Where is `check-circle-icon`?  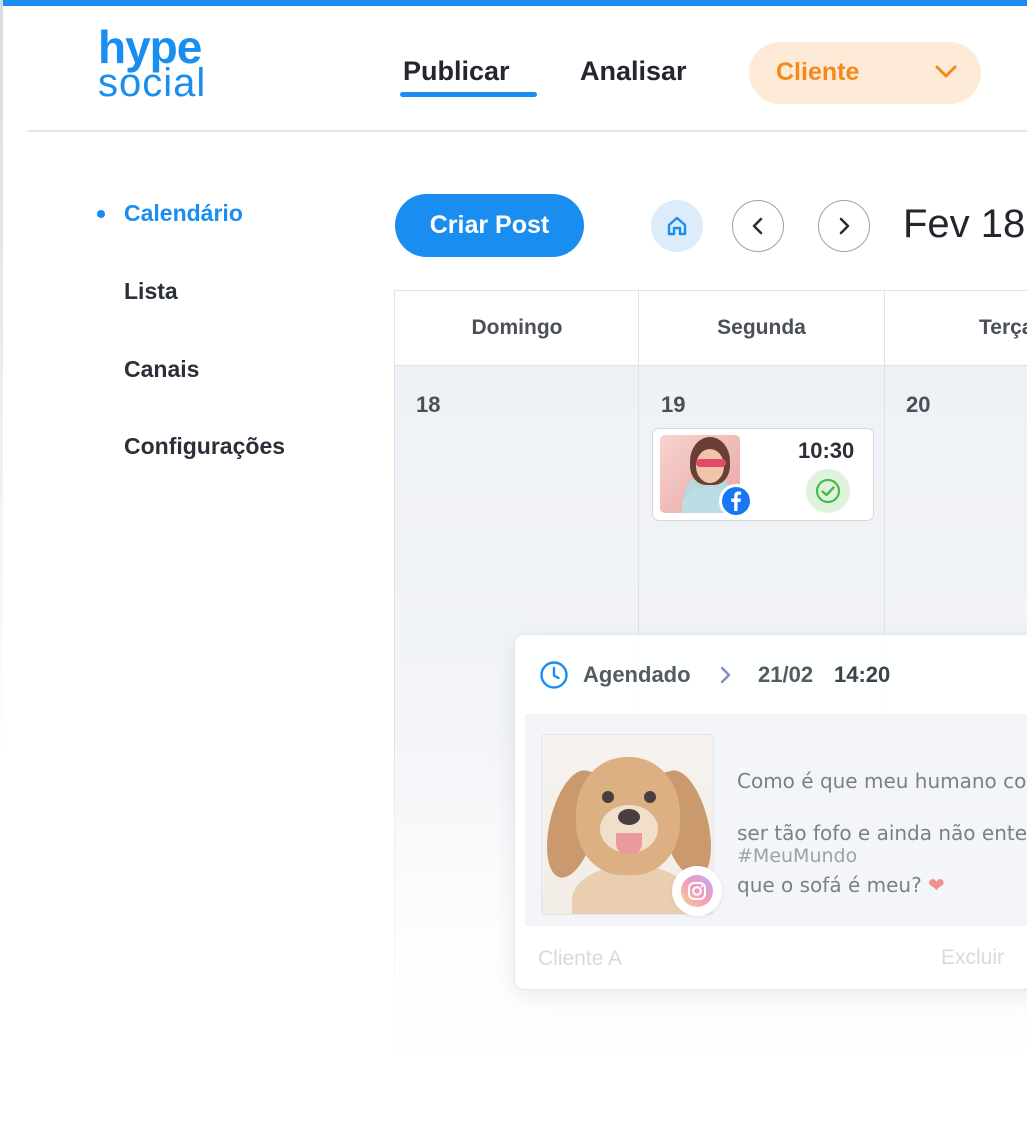 check-circle-icon is located at coordinates (828, 491).